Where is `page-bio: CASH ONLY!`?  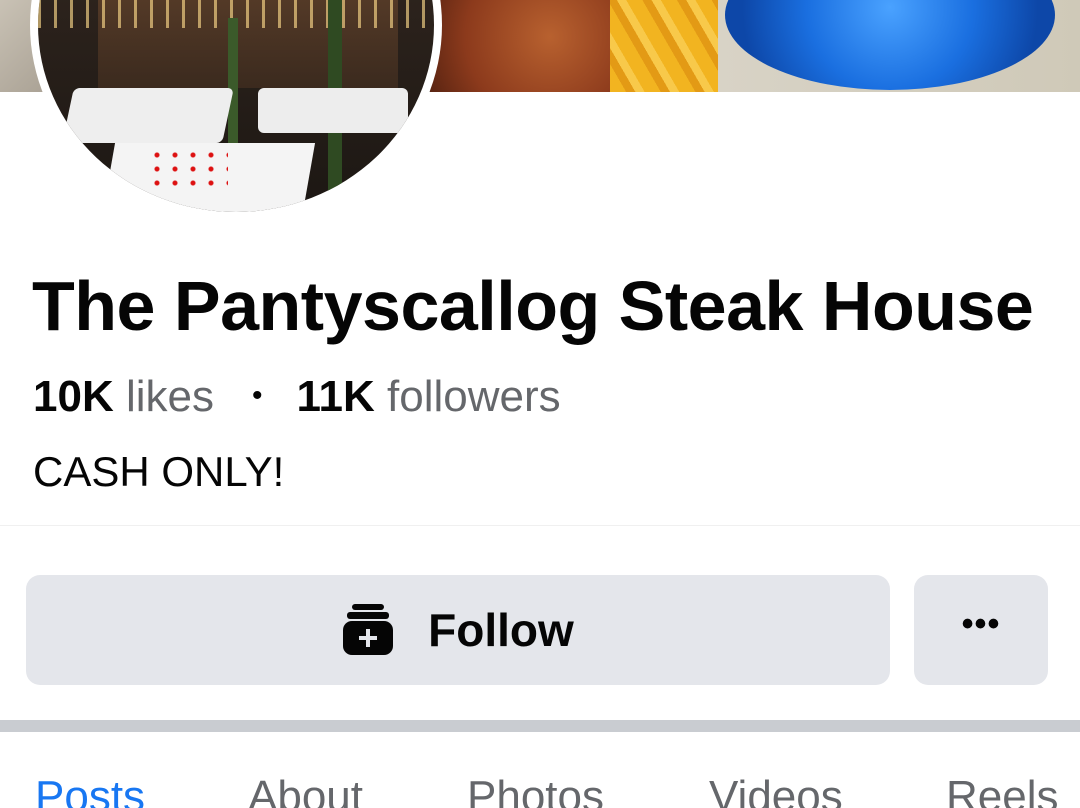
page-bio: CASH ONLY! is located at coordinates (159, 471).